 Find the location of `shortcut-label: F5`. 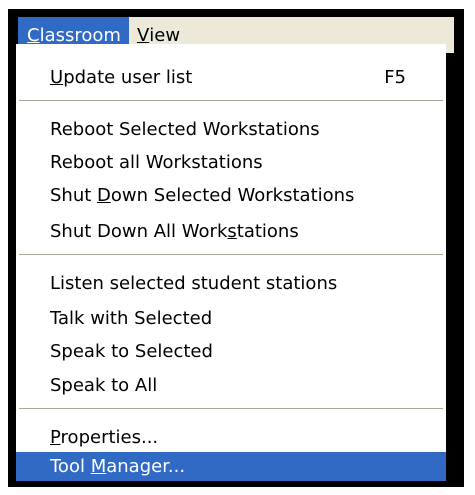

shortcut-label: F5 is located at coordinates (395, 77).